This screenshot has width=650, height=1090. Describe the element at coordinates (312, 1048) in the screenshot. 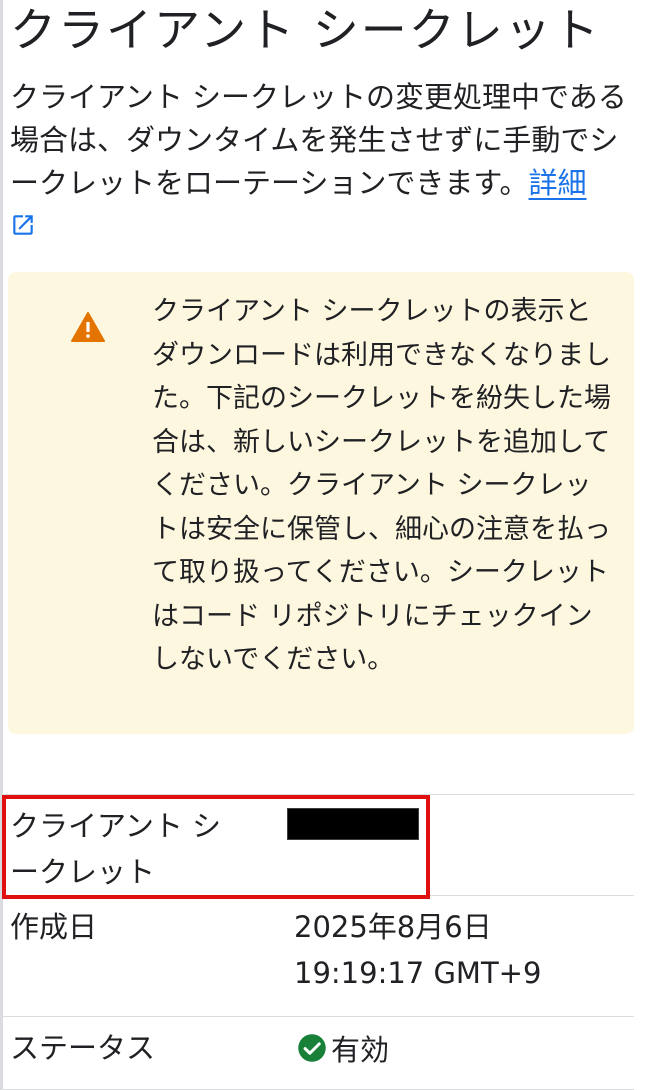

I see `check-circle-icon` at that location.